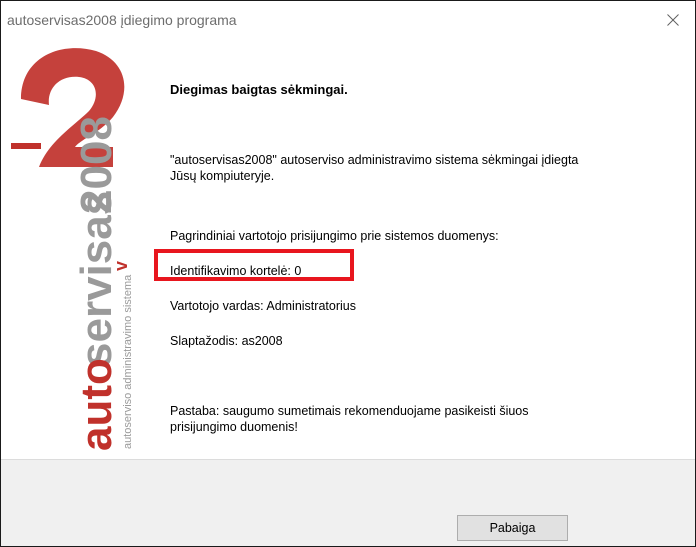 This screenshot has height=547, width=696. I want to click on logo-subtitle: autoserviso administravimo sistema, so click(128, 361).